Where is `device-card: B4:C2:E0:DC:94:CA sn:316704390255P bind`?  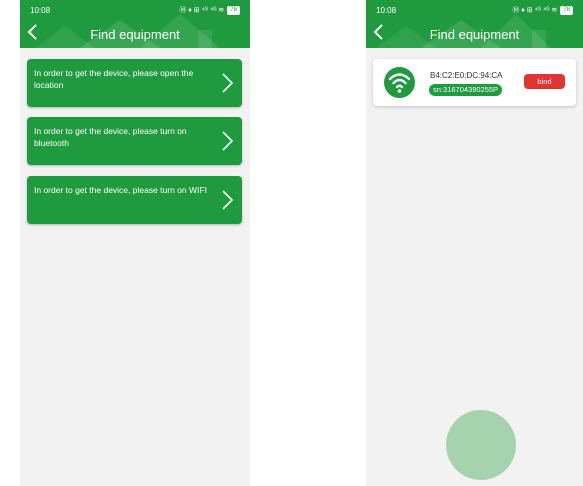
device-card: B4:C2:E0:DC:94:CA sn:316704390255P bind is located at coordinates (474, 82).